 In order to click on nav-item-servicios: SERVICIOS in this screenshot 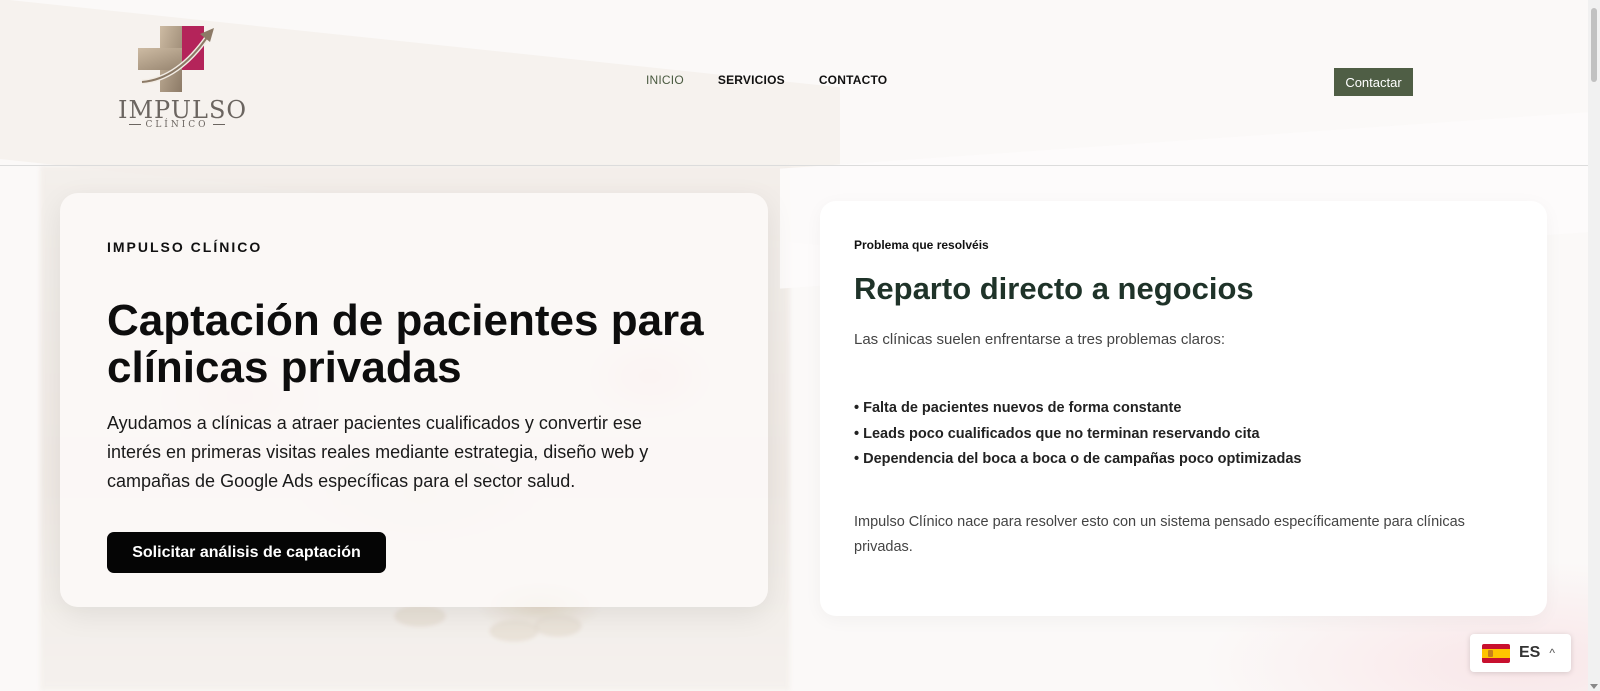, I will do `click(751, 80)`.